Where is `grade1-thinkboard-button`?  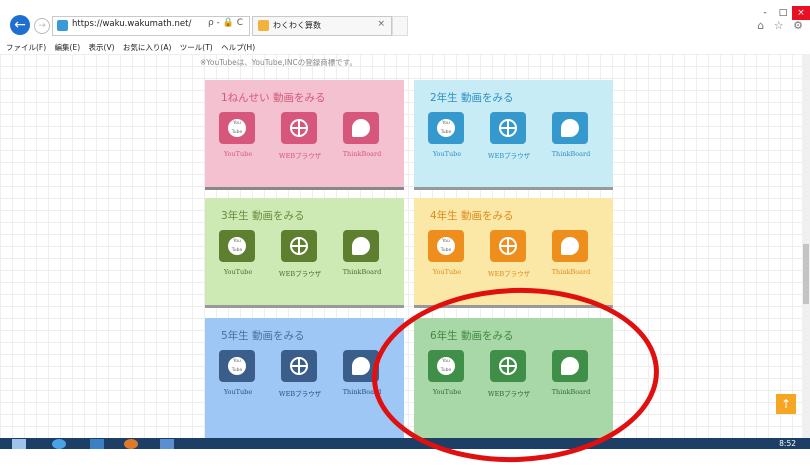 grade1-thinkboard-button is located at coordinates (361, 128).